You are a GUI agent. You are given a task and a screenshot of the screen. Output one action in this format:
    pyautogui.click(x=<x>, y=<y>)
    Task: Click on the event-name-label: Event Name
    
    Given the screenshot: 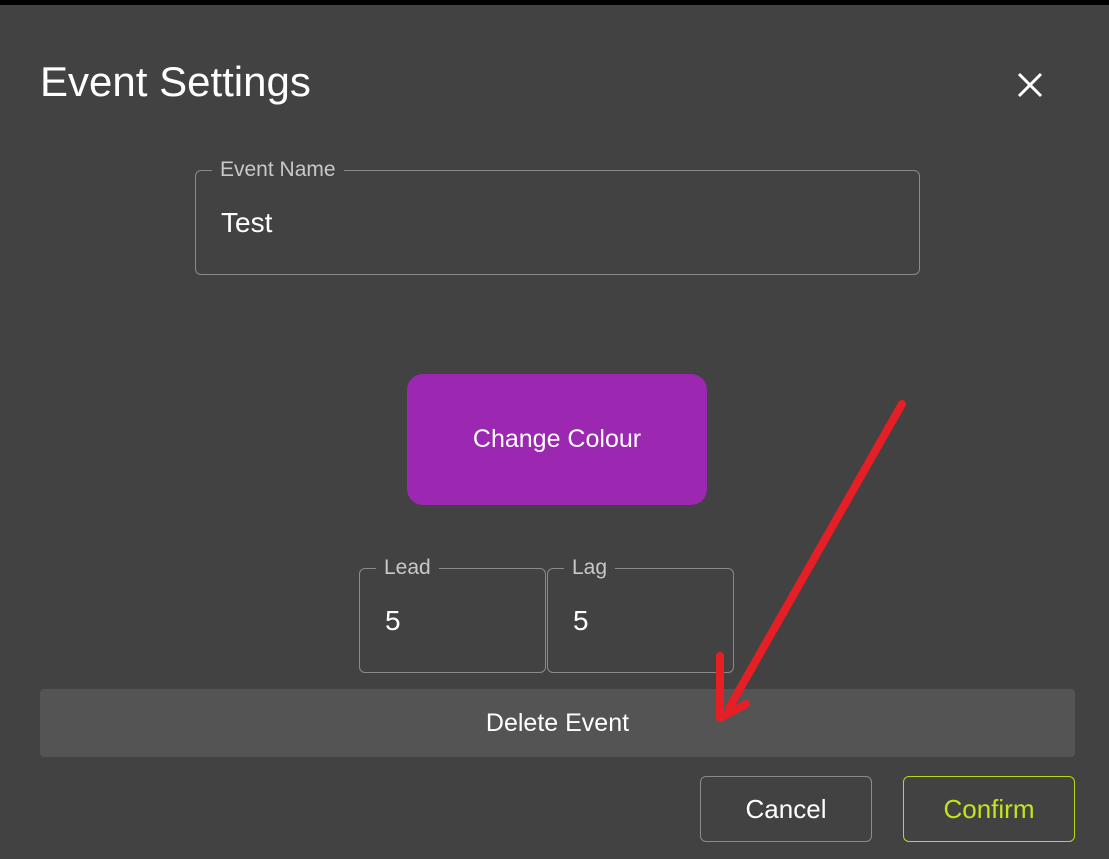 What is the action you would take?
    pyautogui.click(x=278, y=170)
    